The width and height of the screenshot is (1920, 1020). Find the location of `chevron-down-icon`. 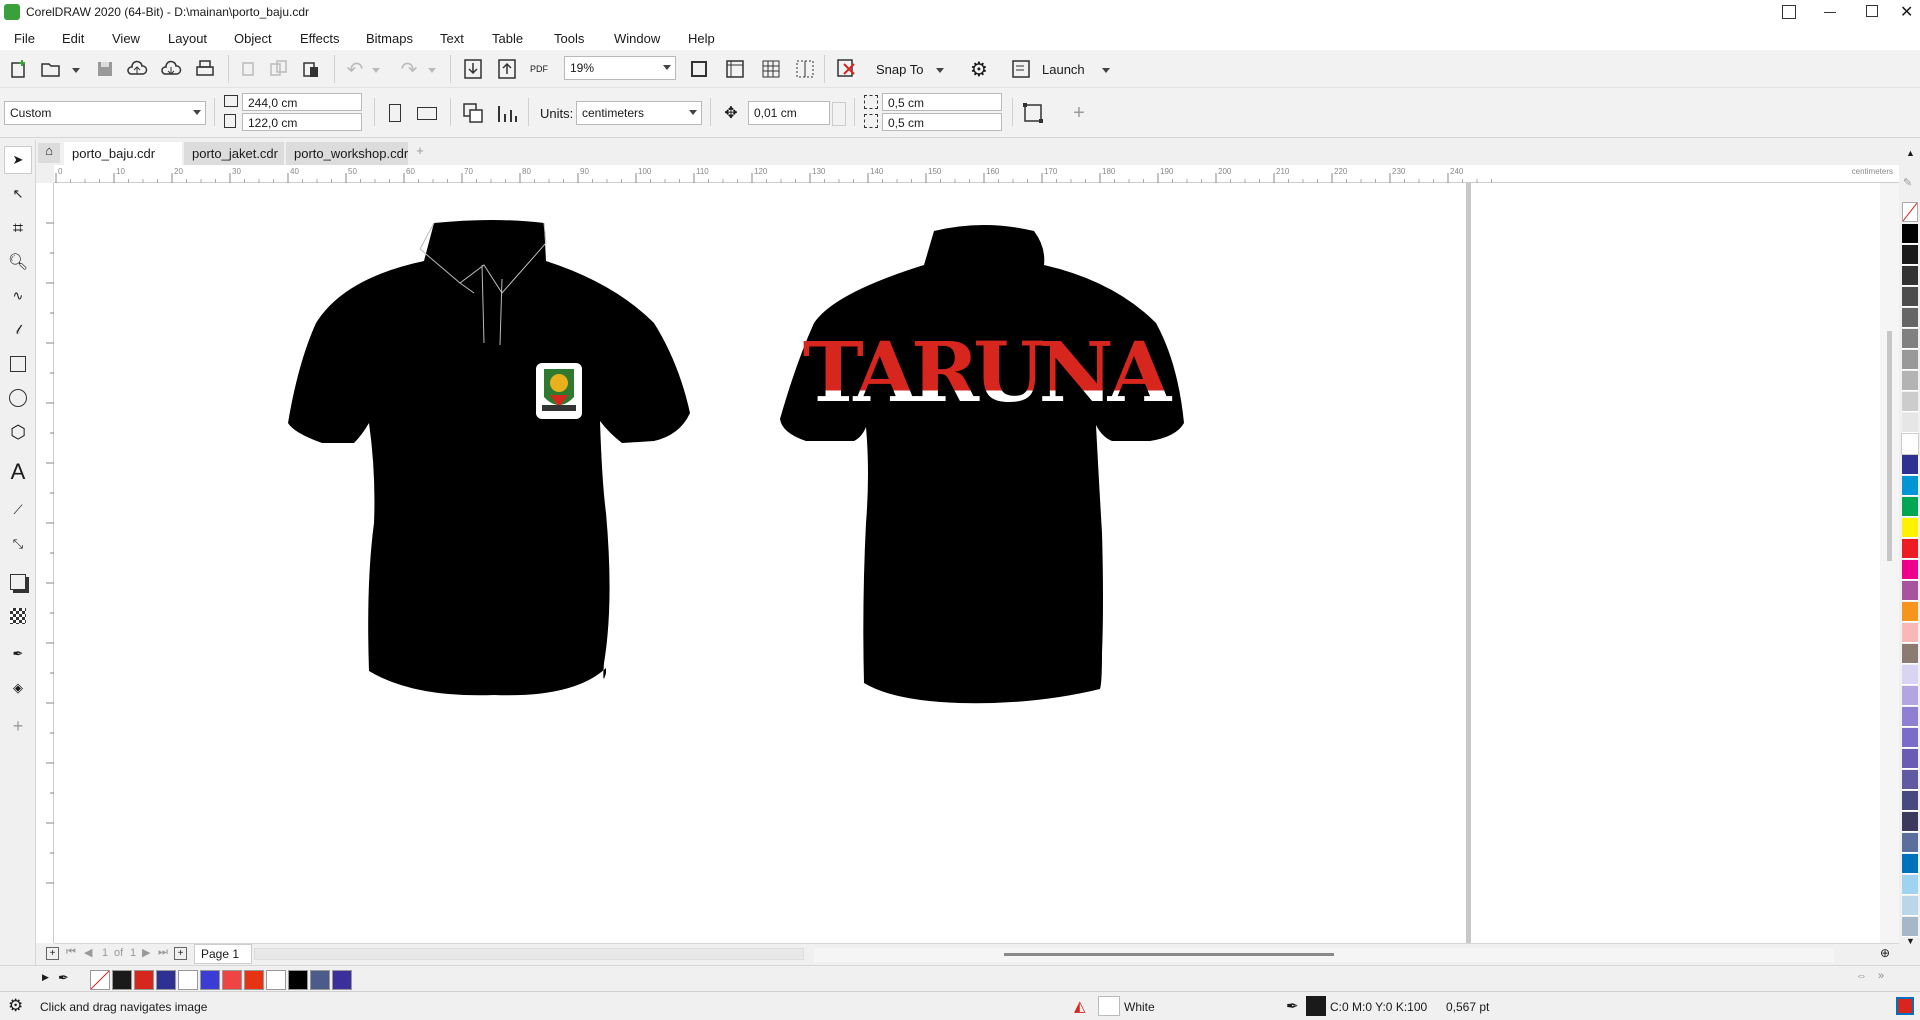

chevron-down-icon is located at coordinates (76, 70).